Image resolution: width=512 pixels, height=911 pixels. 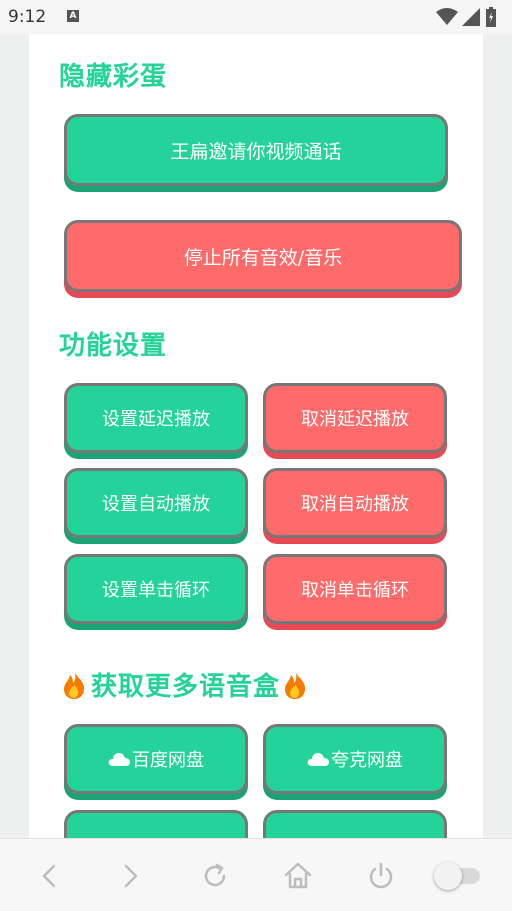 I want to click on notification-a-icon: A, so click(x=73, y=16).